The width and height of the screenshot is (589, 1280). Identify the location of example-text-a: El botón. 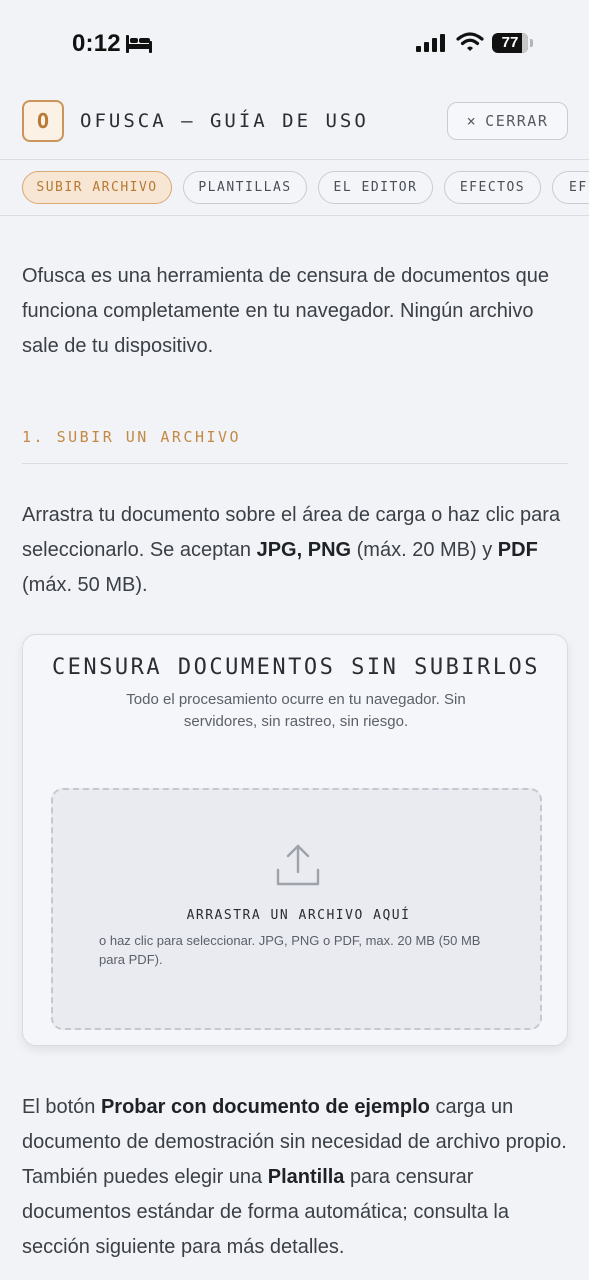
(61, 1107).